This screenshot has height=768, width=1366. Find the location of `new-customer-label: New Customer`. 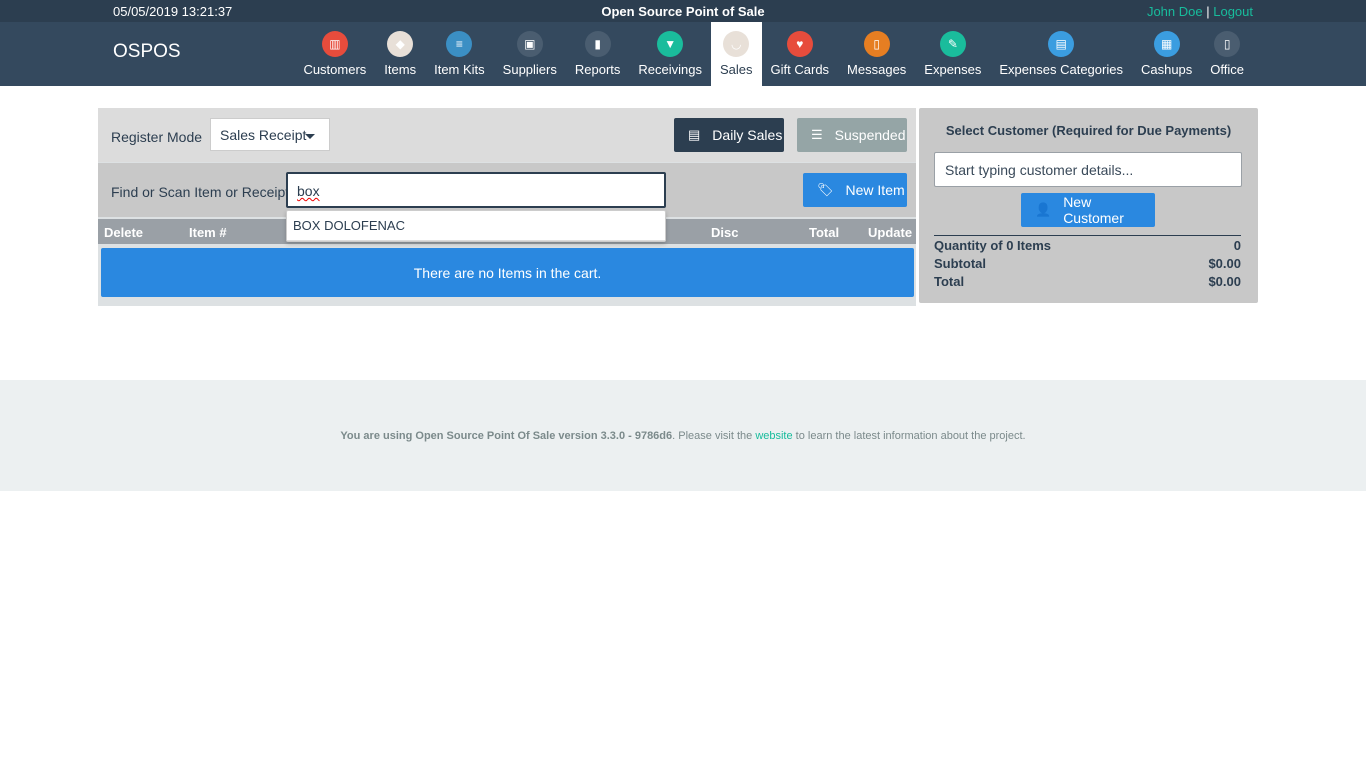

new-customer-label: New Customer is located at coordinates (1093, 210).